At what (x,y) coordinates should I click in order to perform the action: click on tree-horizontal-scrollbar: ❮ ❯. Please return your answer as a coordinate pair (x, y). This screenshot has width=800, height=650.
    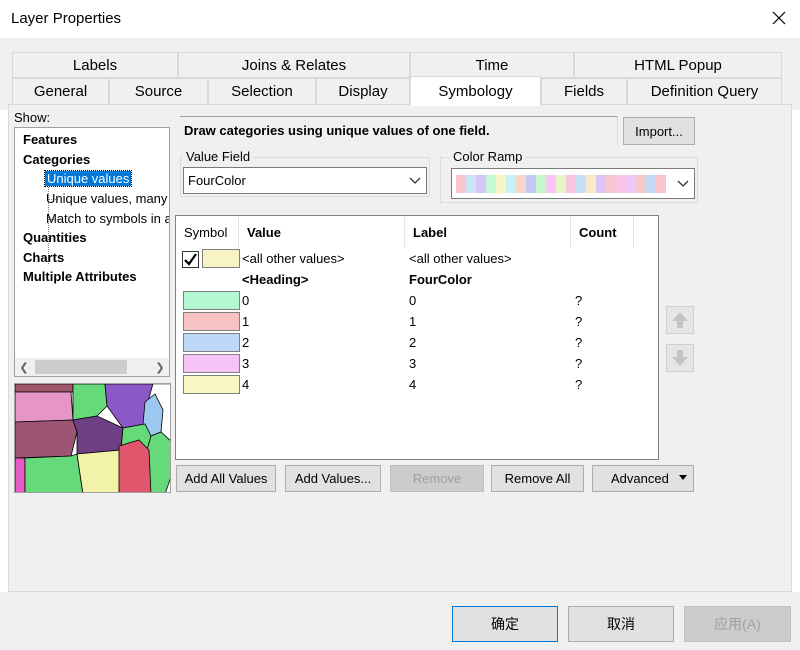
    Looking at the image, I should click on (92, 367).